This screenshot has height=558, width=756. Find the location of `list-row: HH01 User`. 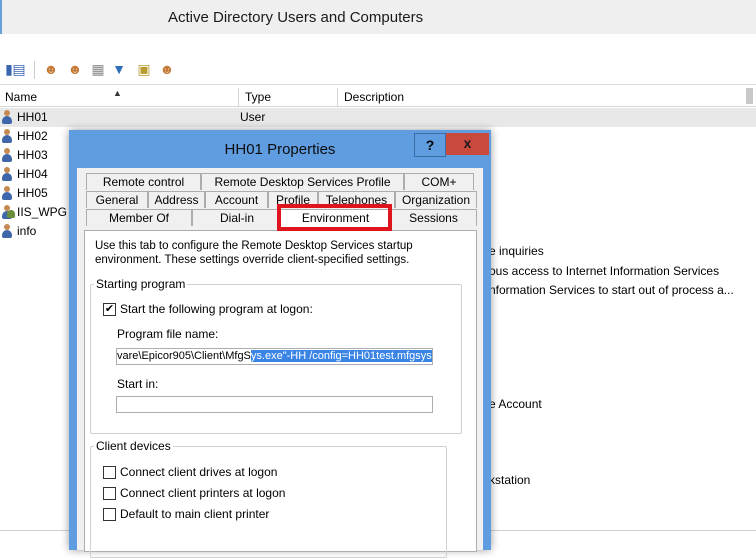

list-row: HH01 User is located at coordinates (378, 117).